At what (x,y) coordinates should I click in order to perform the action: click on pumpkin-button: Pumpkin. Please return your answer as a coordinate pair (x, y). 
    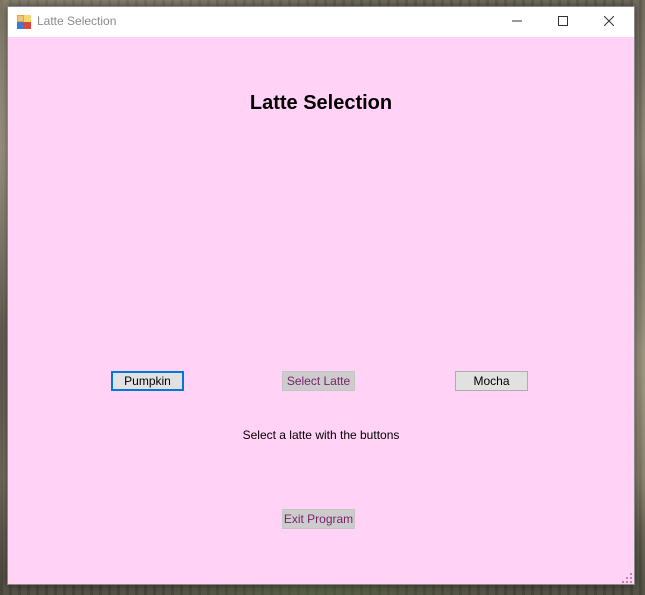
    Looking at the image, I should click on (147, 381).